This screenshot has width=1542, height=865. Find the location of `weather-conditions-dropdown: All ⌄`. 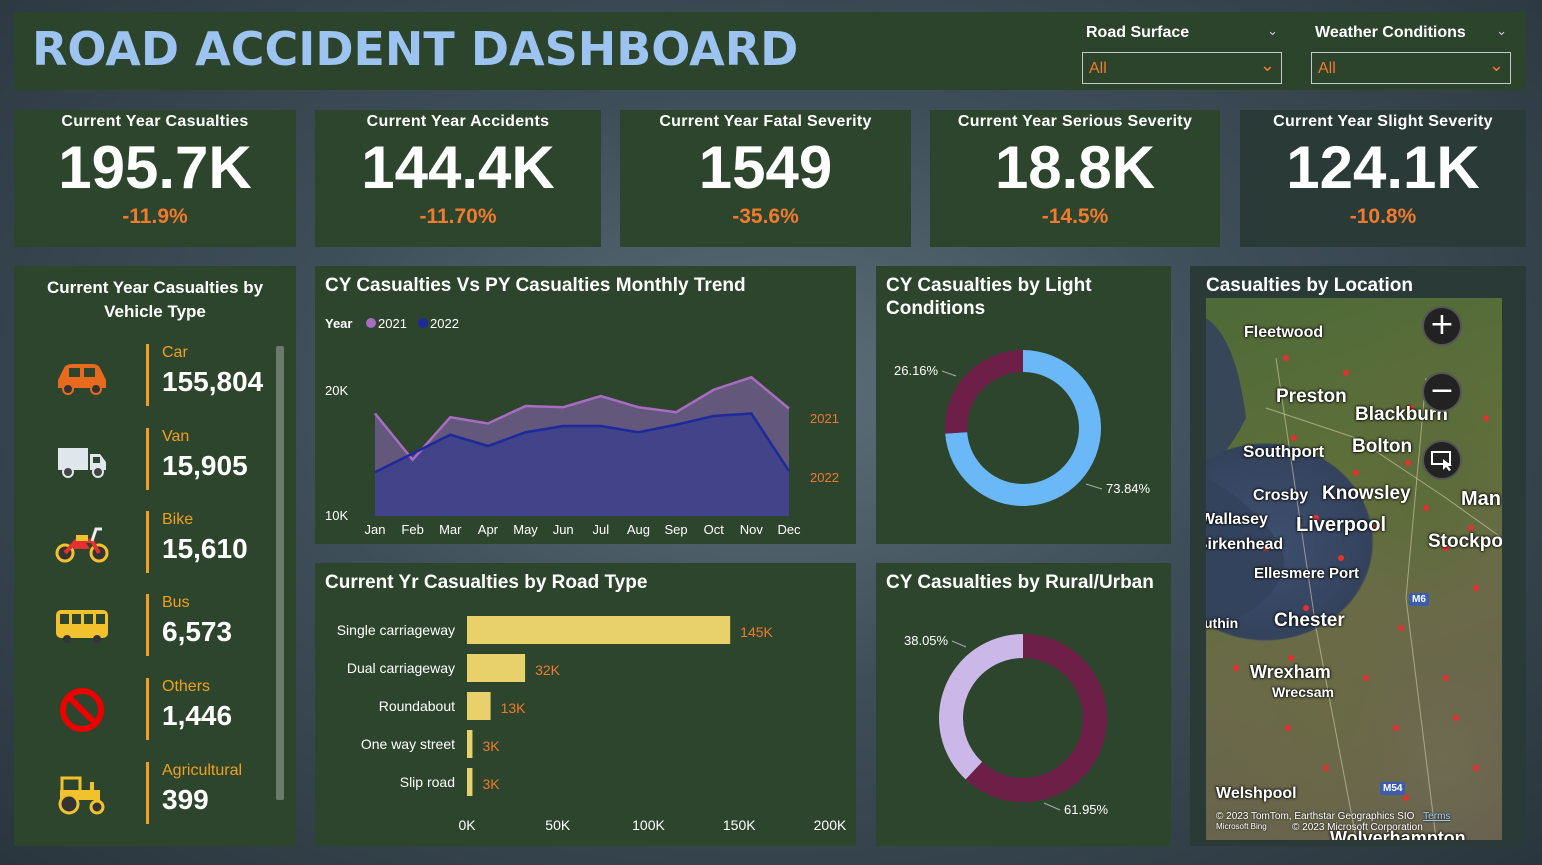

weather-conditions-dropdown: All ⌄ is located at coordinates (1411, 68).